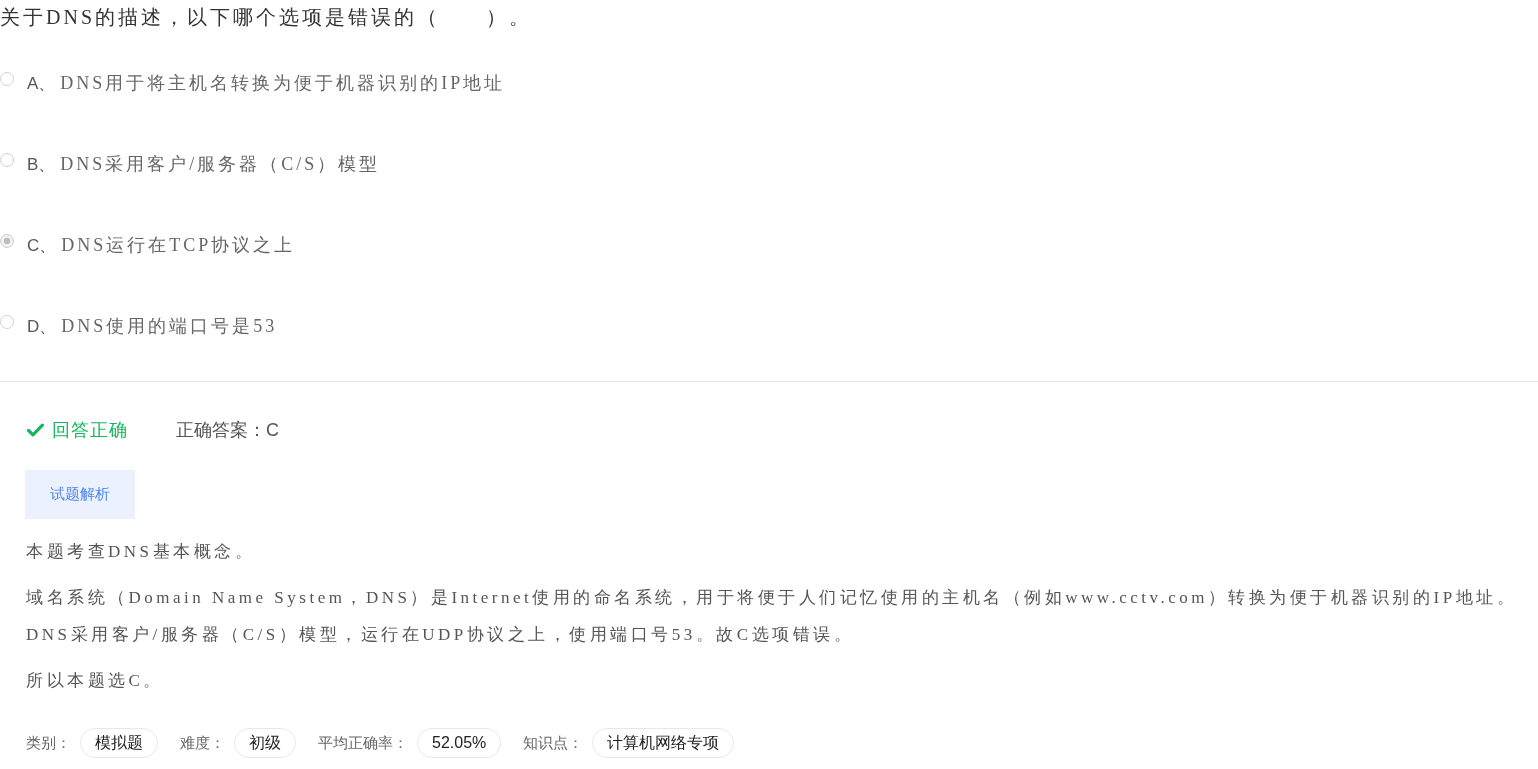 The width and height of the screenshot is (1538, 769). Describe the element at coordinates (152, 326) in the screenshot. I see `option-label: D、 DNS使用的端口号是53` at that location.